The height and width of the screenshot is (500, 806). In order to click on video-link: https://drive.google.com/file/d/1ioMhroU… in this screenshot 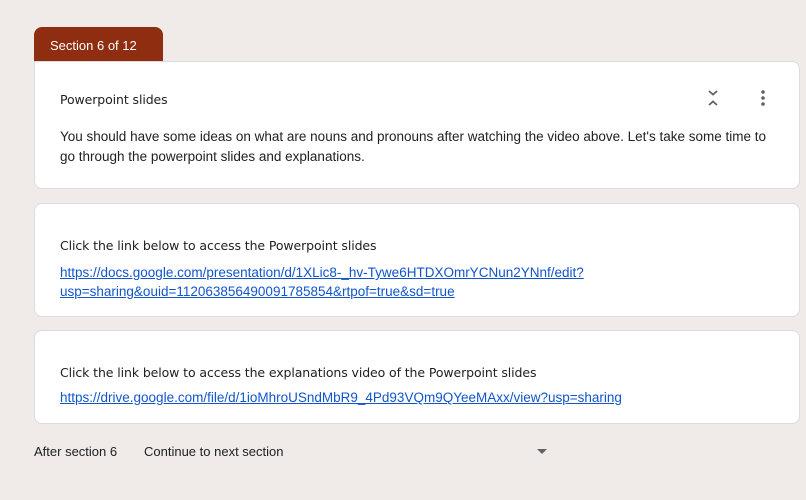, I will do `click(341, 397)`.